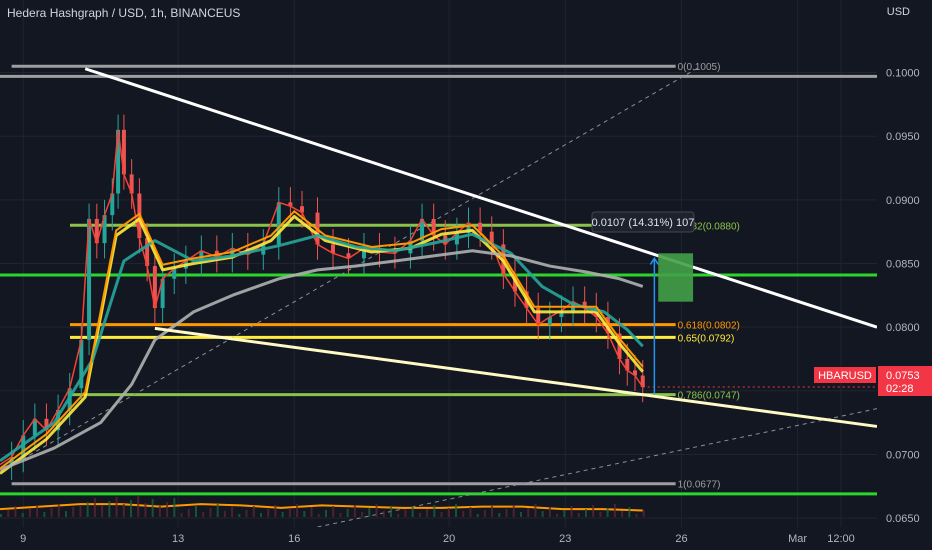  I want to click on fib-level-label: 0.786(0.0747), so click(709, 396).